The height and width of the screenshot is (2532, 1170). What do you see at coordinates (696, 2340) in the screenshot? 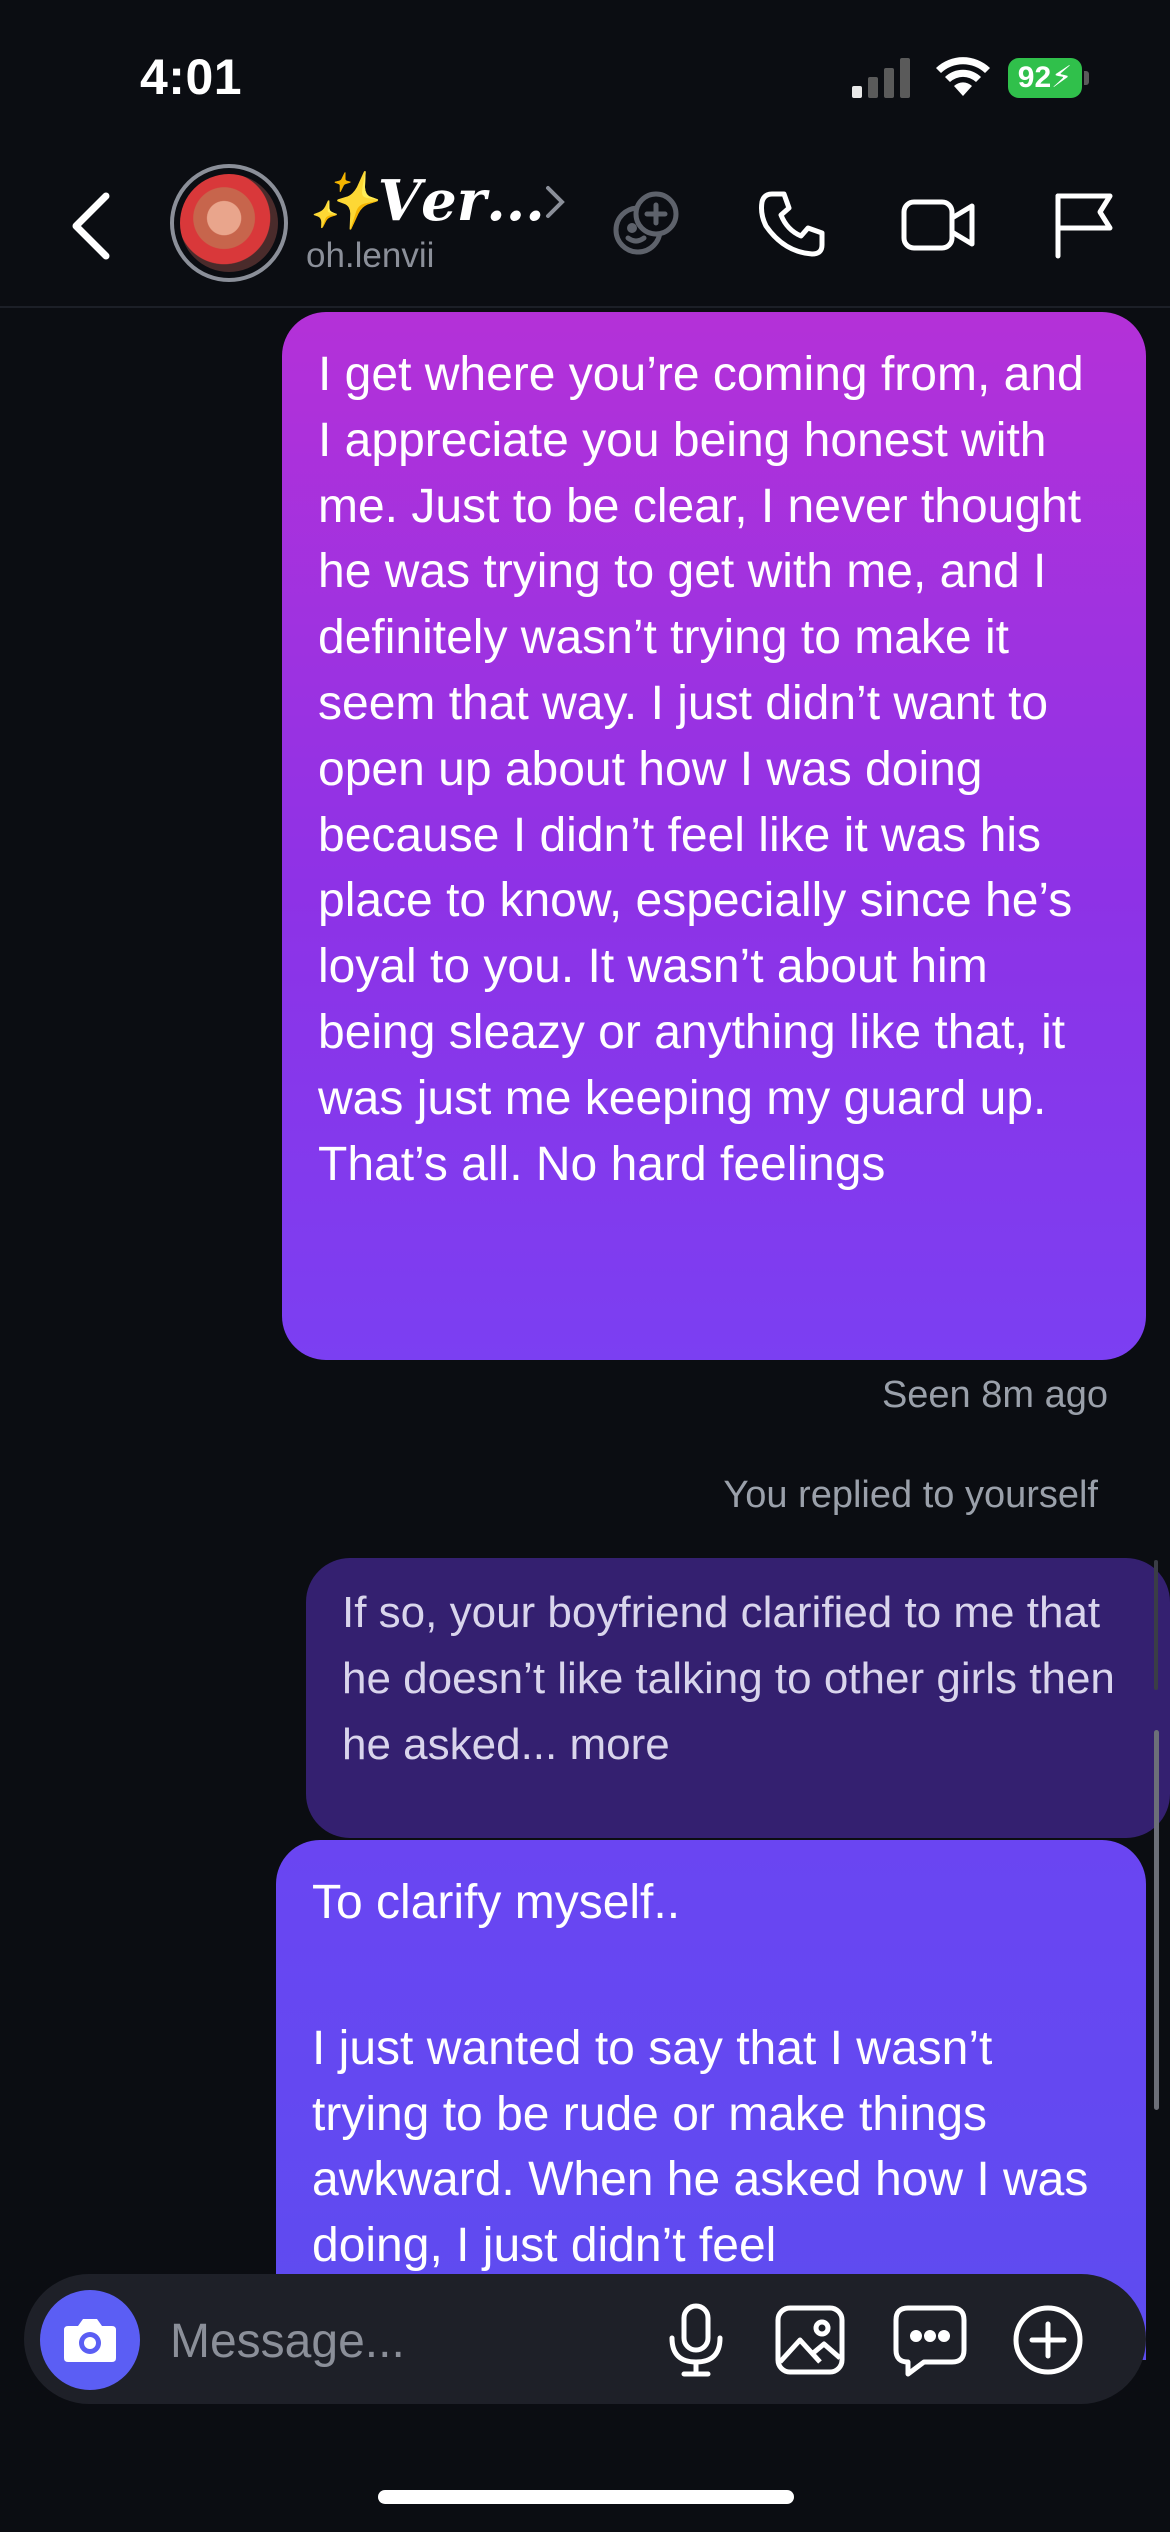
I see `microphone-icon` at bounding box center [696, 2340].